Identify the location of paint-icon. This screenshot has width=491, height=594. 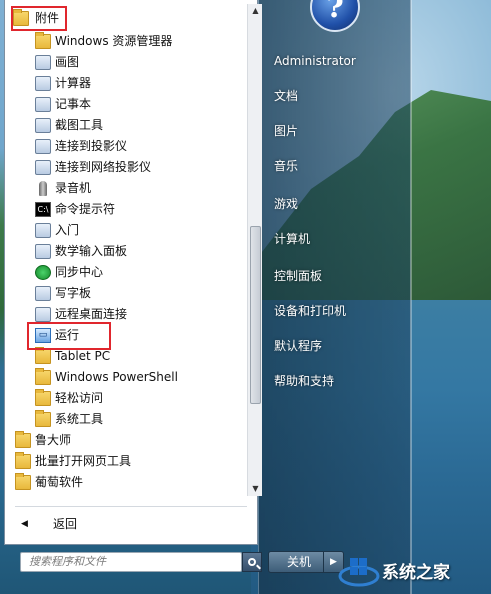
(43, 62).